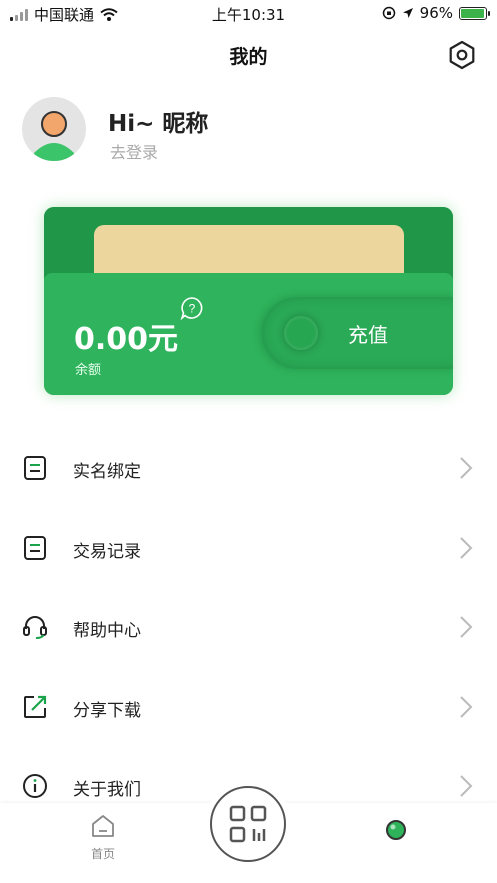  I want to click on avatar-person-icon, so click(54, 136).